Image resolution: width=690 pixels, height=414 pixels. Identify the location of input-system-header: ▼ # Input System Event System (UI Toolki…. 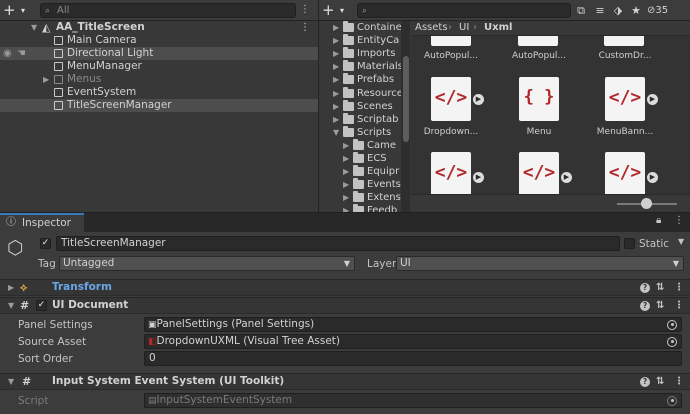
(345, 381).